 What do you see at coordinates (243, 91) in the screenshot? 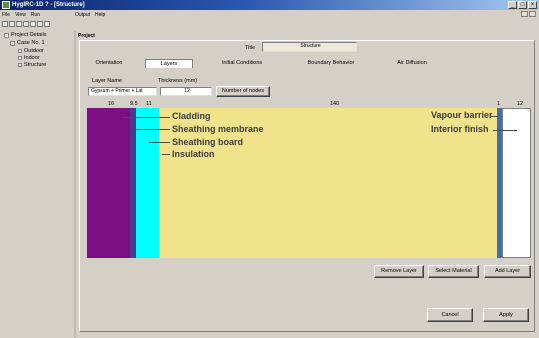
I see `number-of-nodes-button: Number of nodes` at bounding box center [243, 91].